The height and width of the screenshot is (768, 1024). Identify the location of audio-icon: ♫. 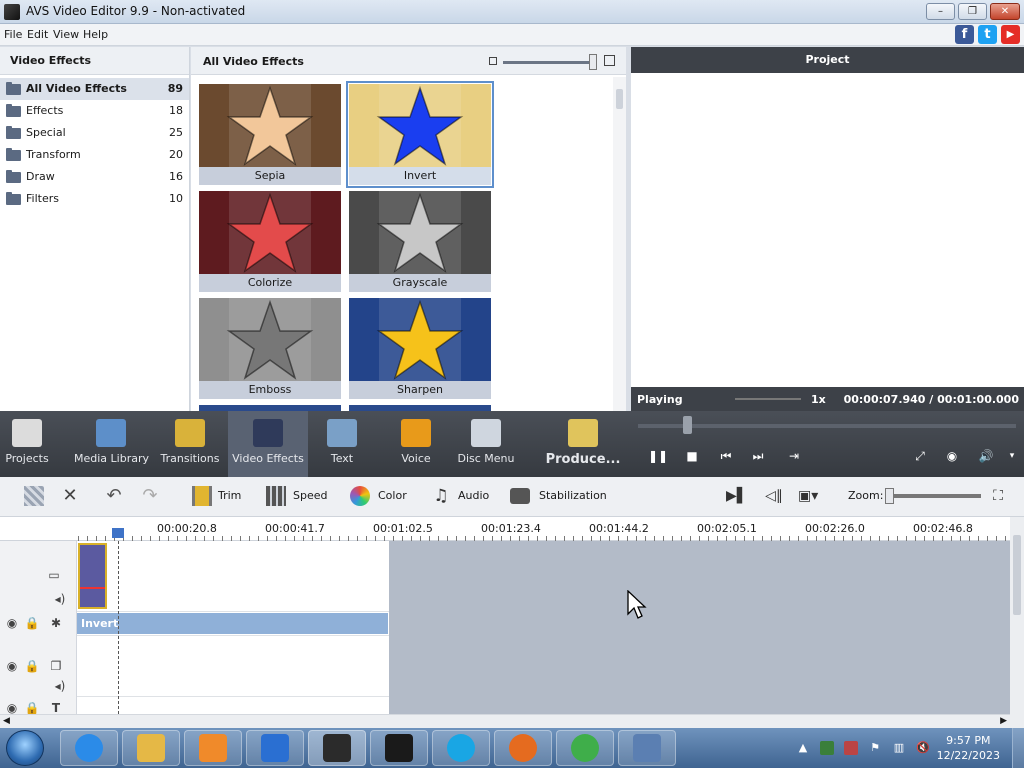
(441, 496).